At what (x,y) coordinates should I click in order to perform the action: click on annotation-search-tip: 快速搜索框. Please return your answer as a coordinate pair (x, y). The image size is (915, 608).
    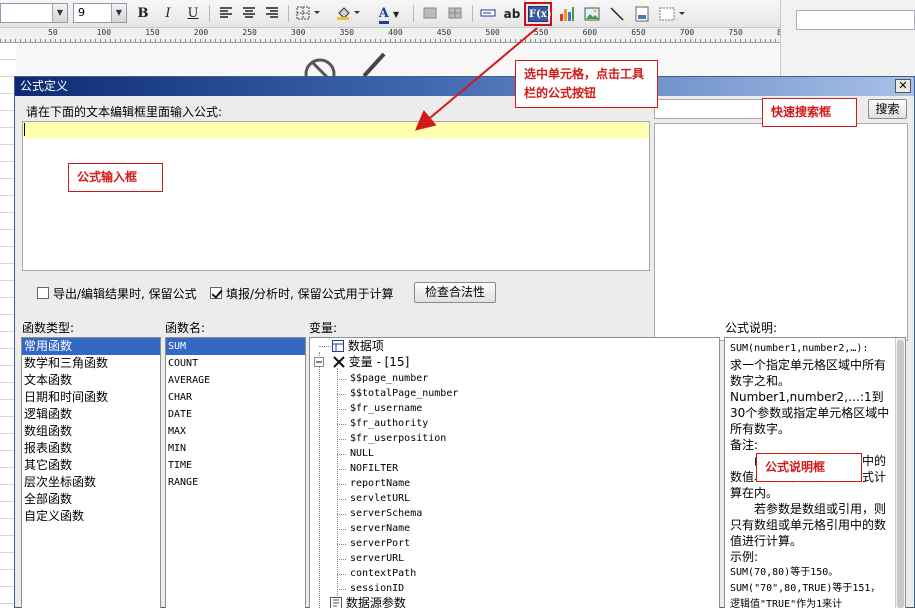
    Looking at the image, I should click on (809, 112).